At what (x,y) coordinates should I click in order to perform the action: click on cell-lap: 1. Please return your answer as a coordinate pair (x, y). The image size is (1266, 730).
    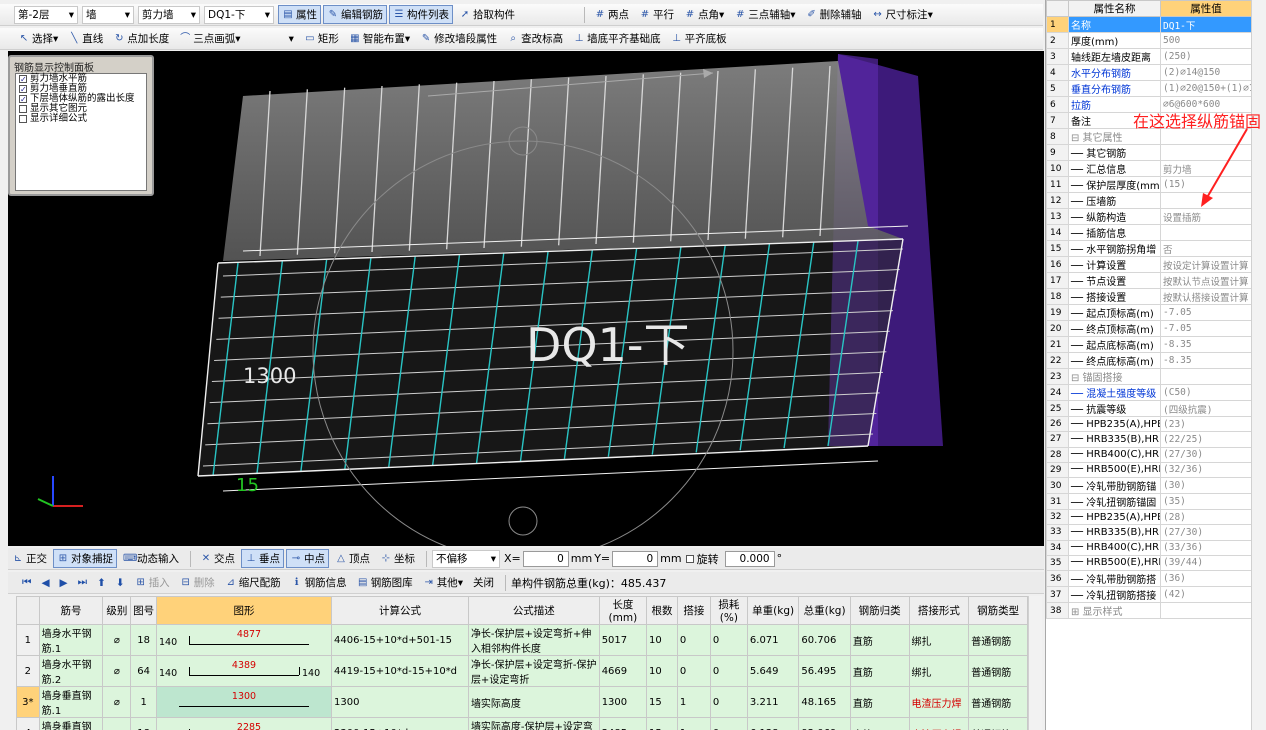
    Looking at the image, I should click on (693, 723).